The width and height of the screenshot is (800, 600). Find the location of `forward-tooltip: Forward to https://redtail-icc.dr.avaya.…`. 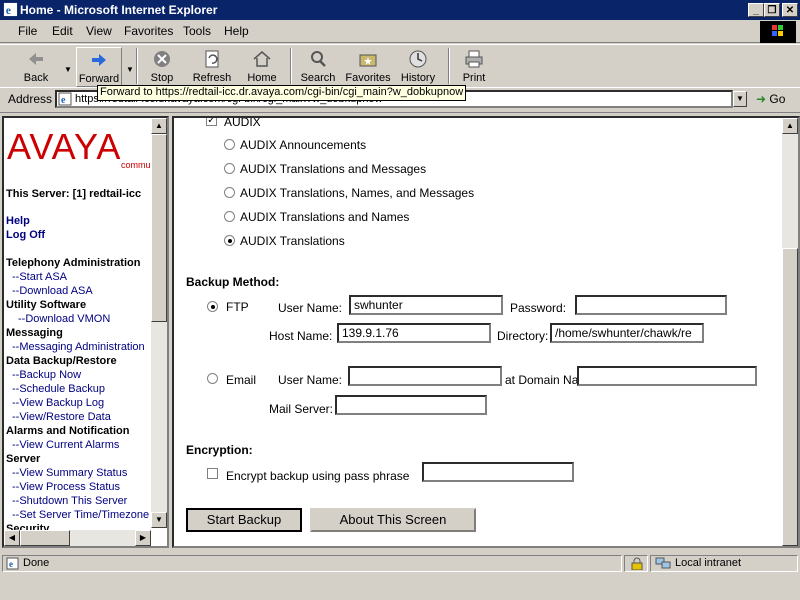

forward-tooltip: Forward to https://redtail-icc.dr.avaya.… is located at coordinates (282, 93).